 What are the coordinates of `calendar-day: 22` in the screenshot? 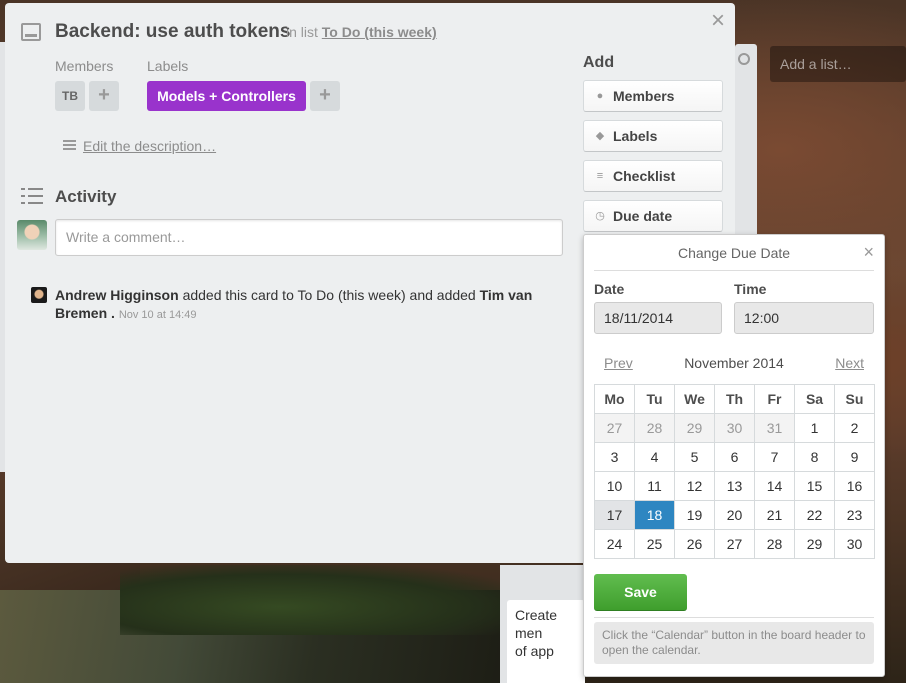 It's located at (814, 515).